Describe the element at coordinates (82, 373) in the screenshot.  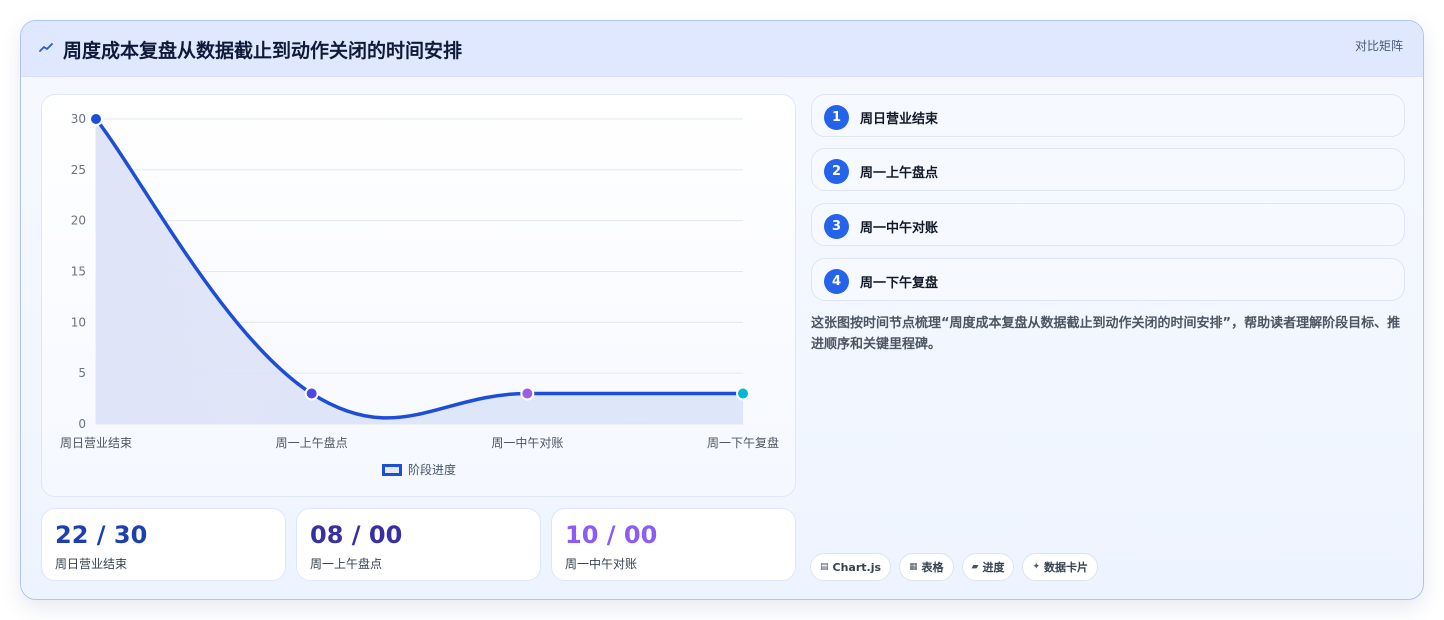
I see `y-tick-label: 5` at that location.